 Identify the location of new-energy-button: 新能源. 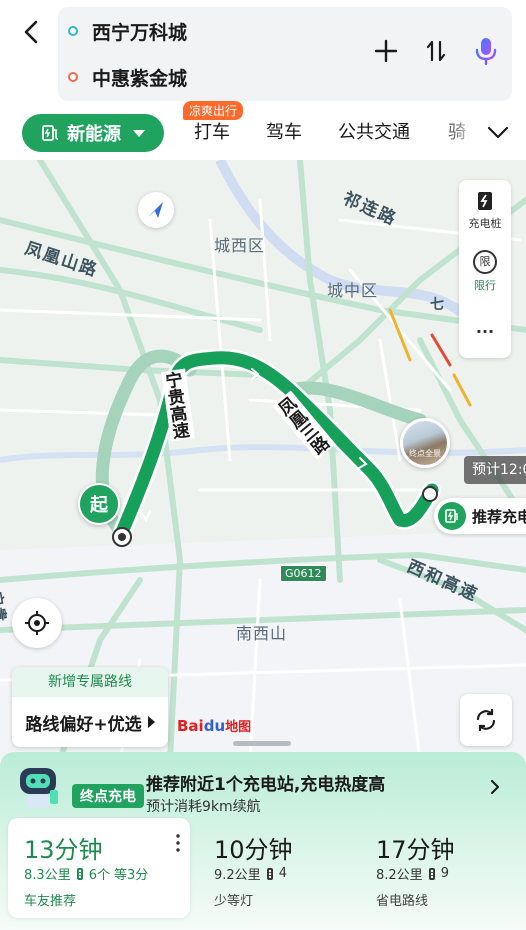
(93, 133).